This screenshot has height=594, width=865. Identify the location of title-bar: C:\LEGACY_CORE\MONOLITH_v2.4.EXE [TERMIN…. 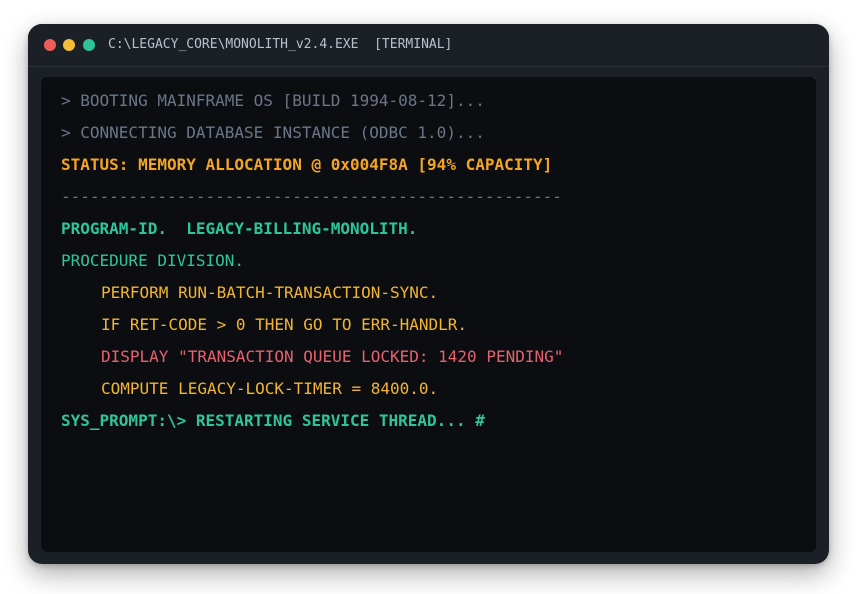
(428, 45).